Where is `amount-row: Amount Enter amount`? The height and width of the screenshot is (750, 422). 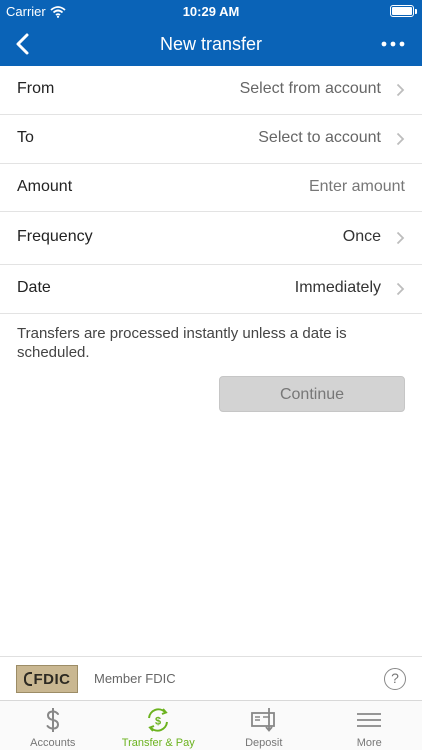
amount-row: Amount Enter amount is located at coordinates (211, 188).